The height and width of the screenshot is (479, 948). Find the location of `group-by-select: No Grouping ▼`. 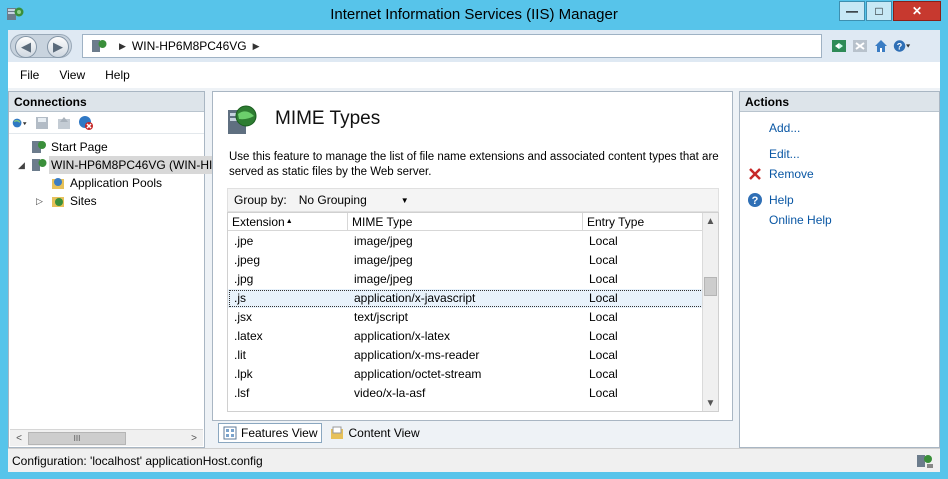

group-by-select: No Grouping ▼ is located at coordinates (354, 200).